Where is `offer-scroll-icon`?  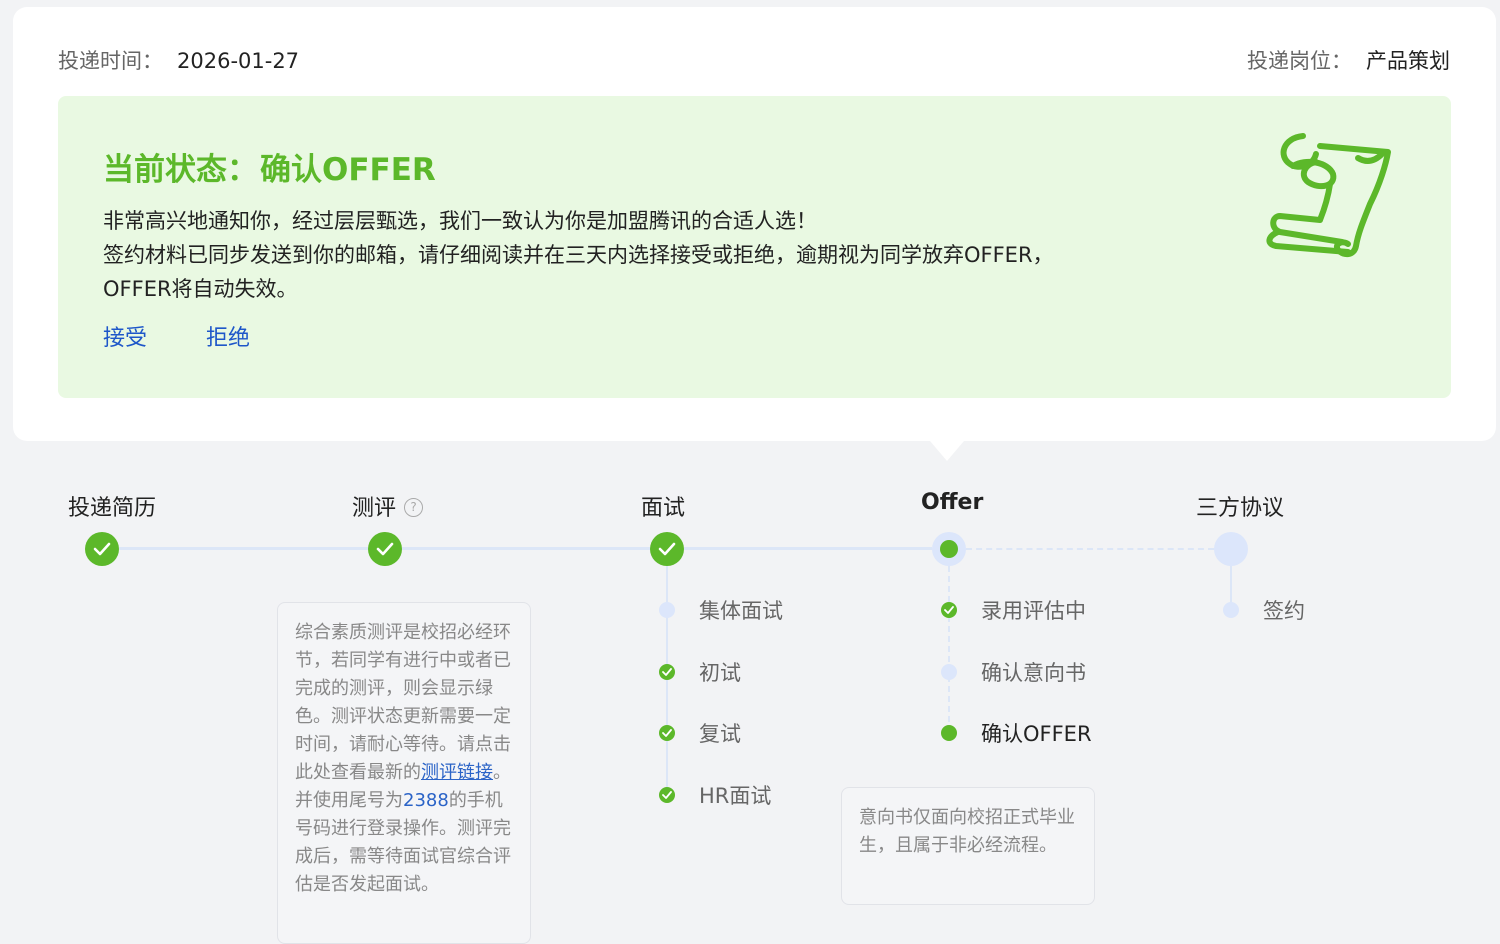
offer-scroll-icon is located at coordinates (1328, 196).